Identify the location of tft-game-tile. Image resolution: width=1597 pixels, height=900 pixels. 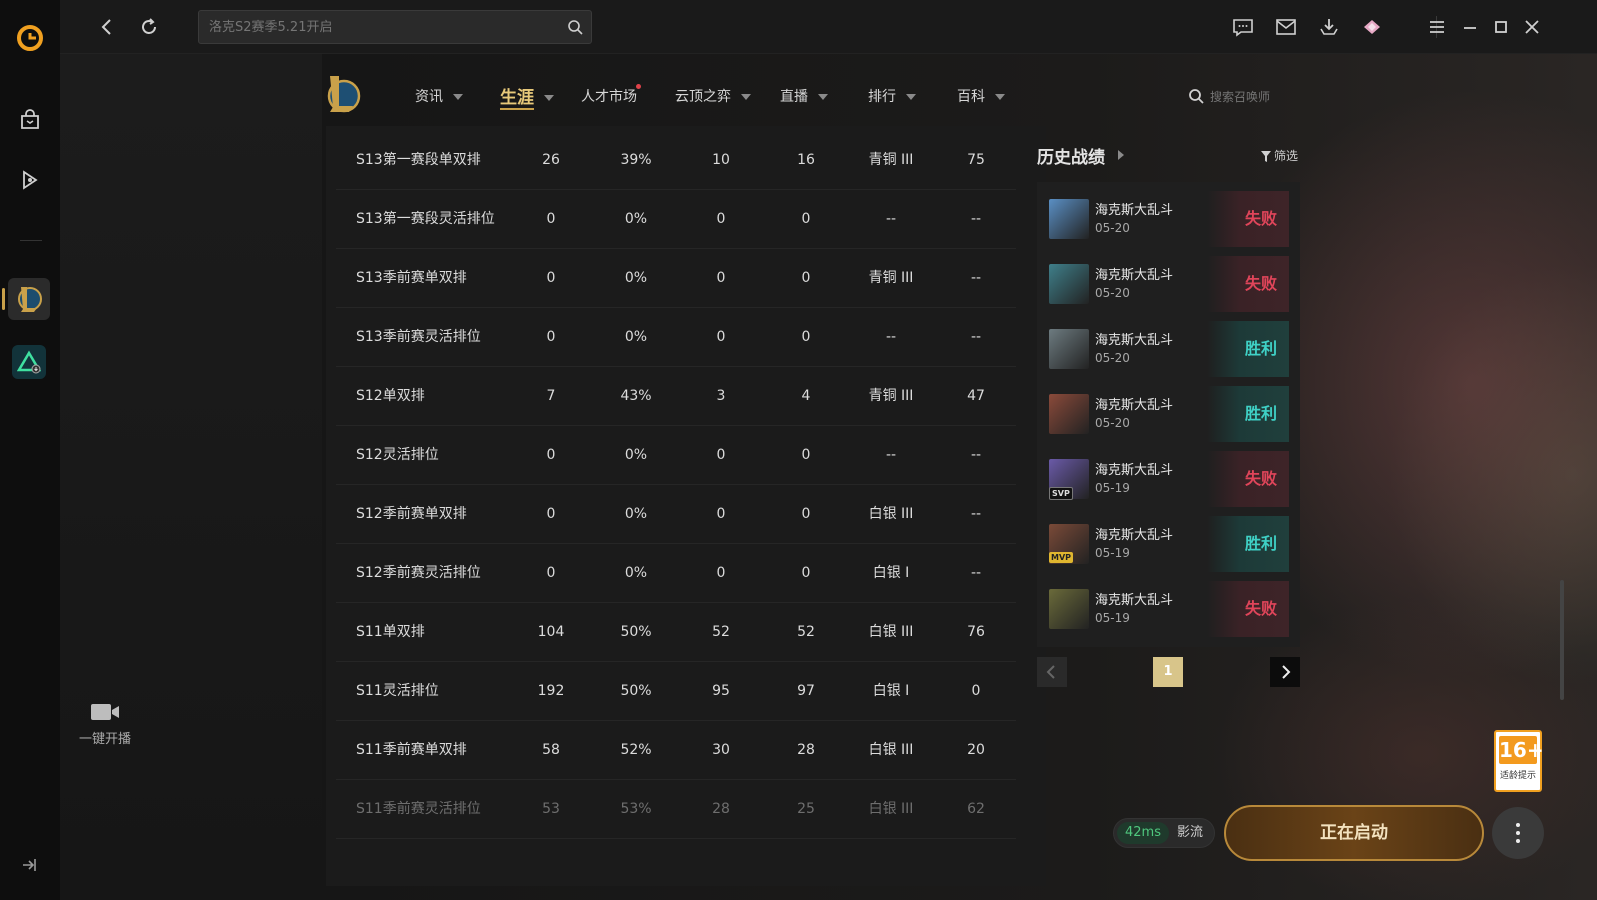
(29, 362).